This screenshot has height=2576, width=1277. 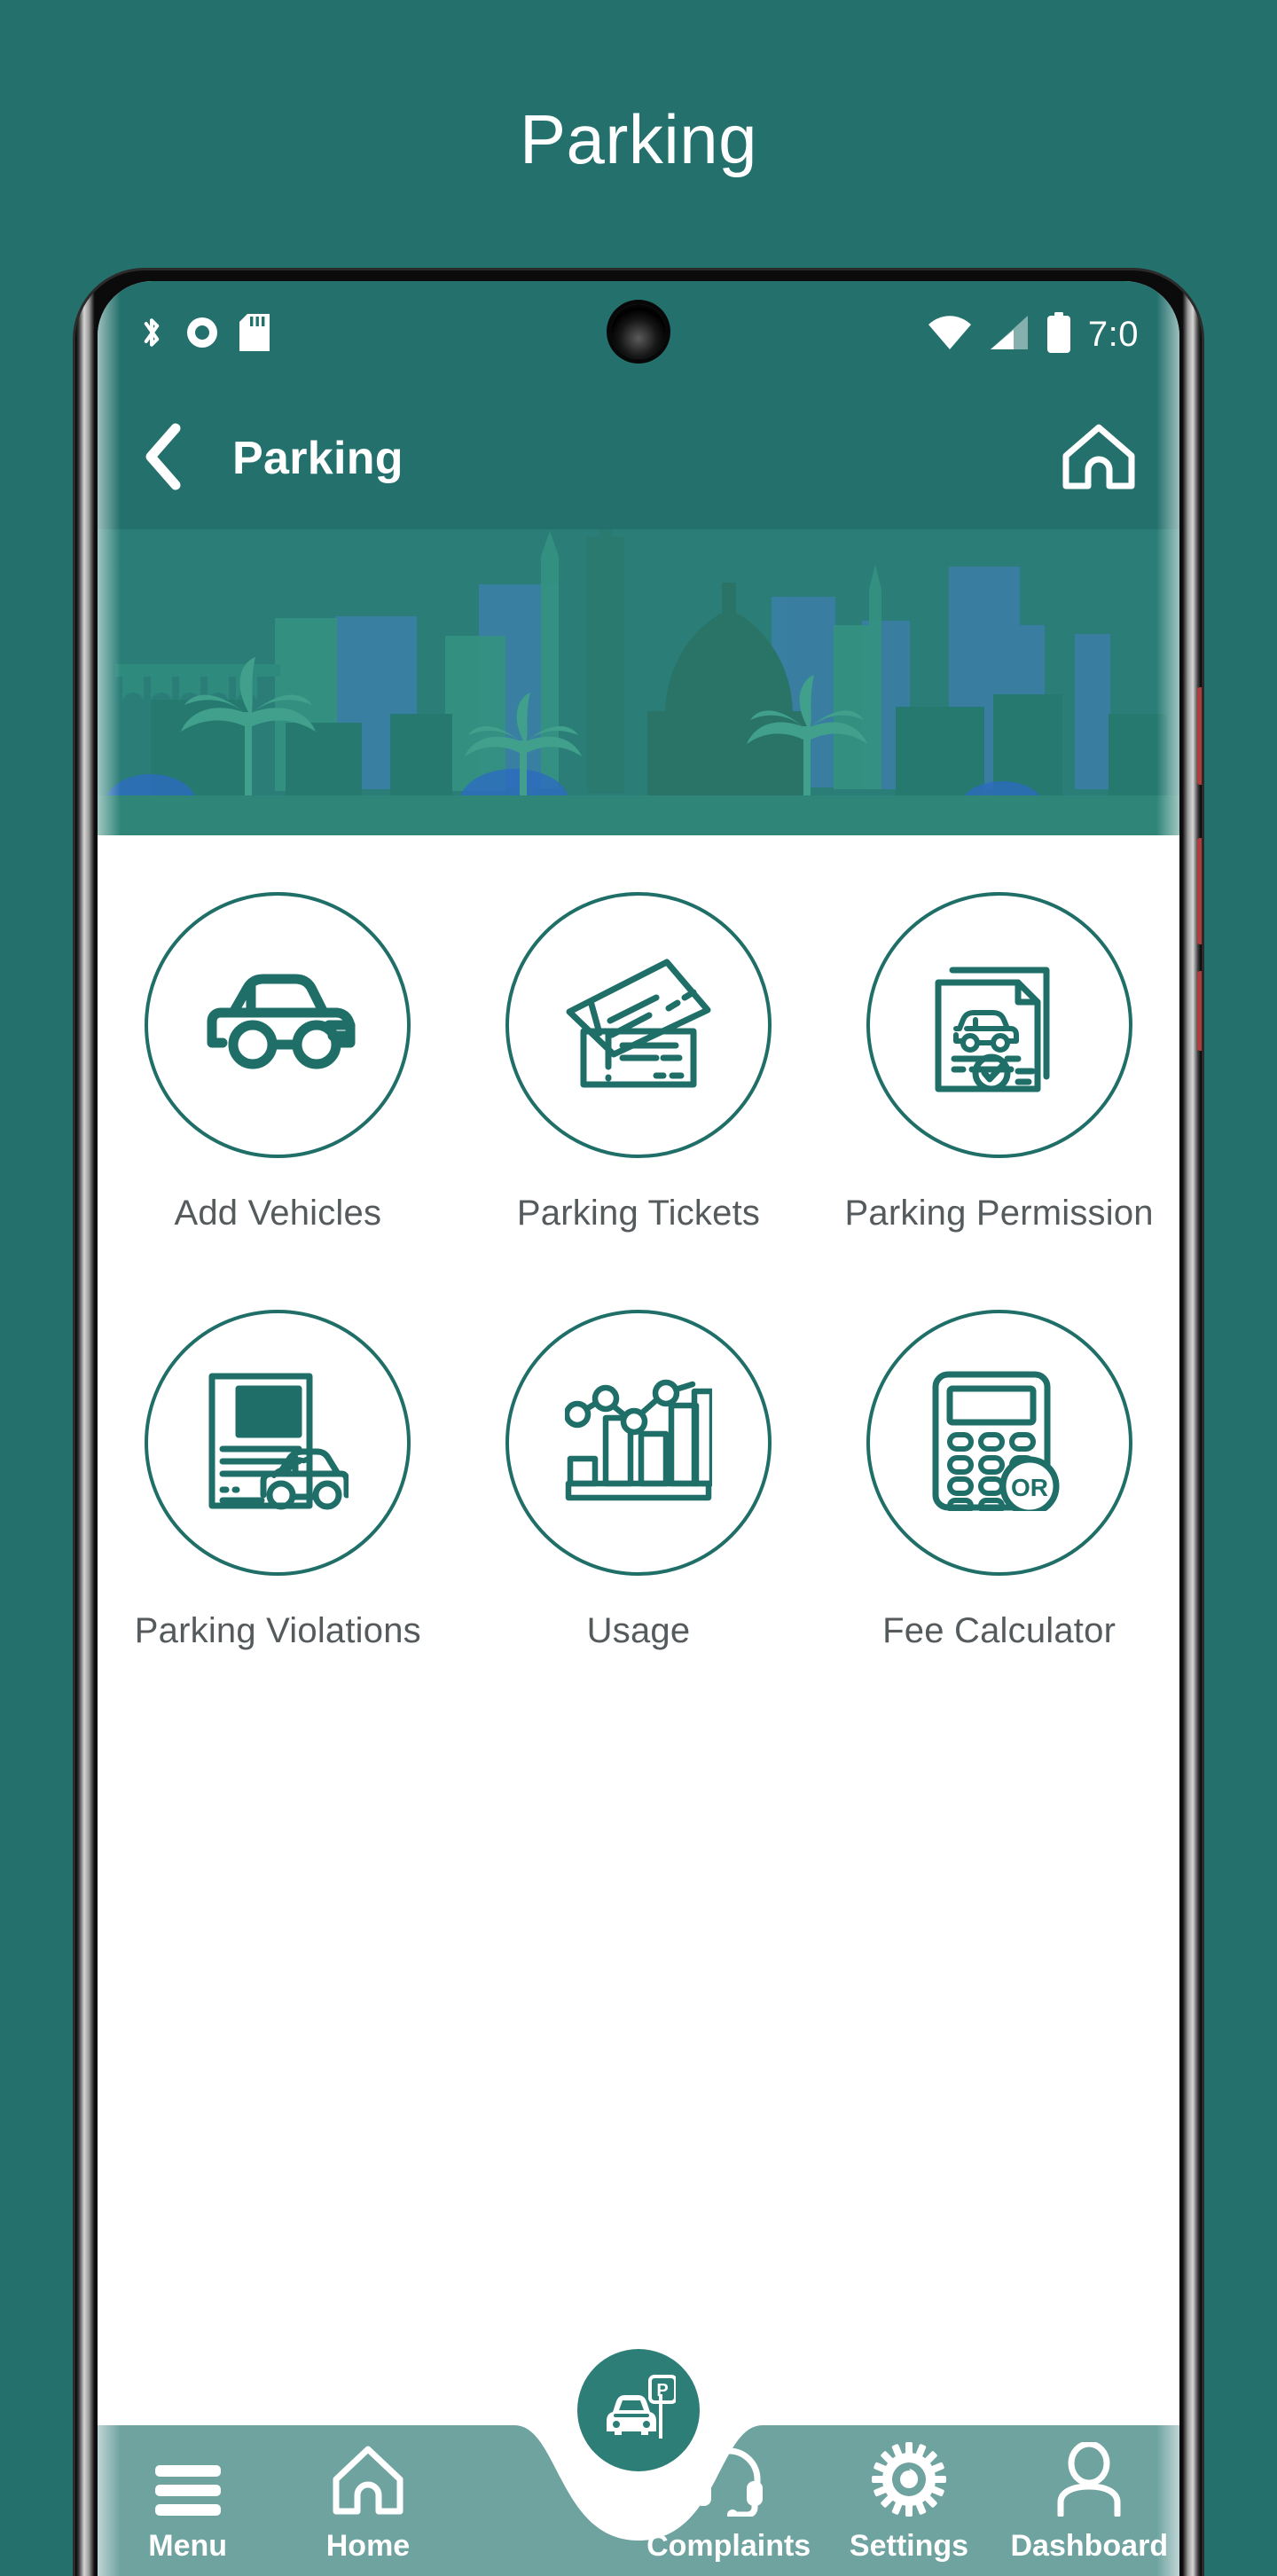 I want to click on nav-item-label: Complaints, so click(x=728, y=2546).